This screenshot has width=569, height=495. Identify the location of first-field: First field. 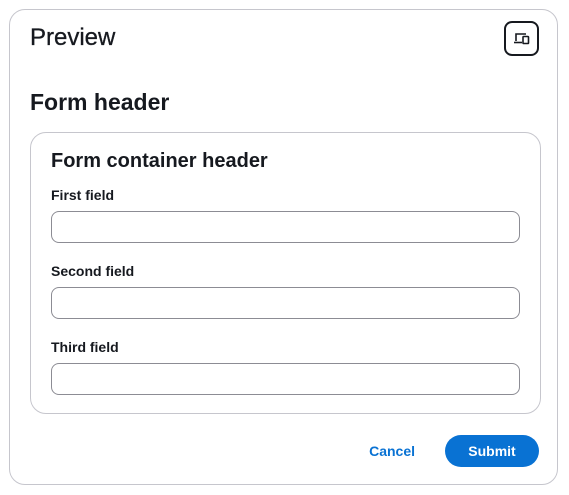
(285, 214).